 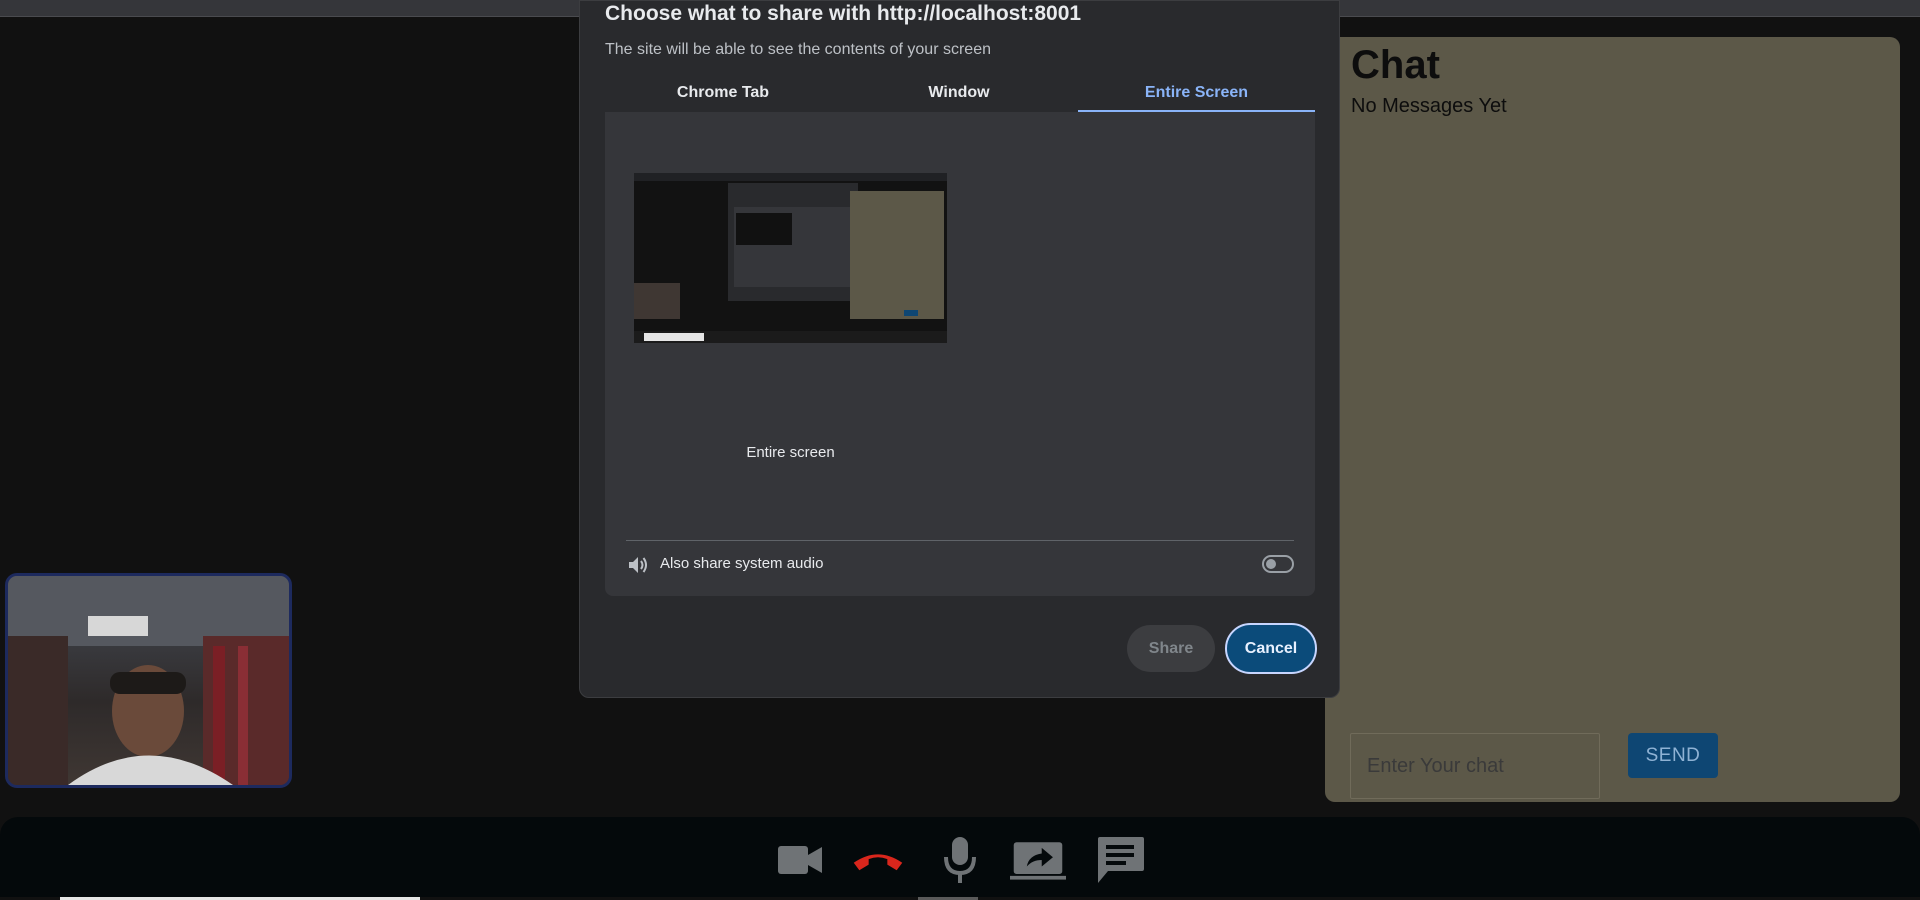 What do you see at coordinates (1673, 755) in the screenshot?
I see `send-button: SEND` at bounding box center [1673, 755].